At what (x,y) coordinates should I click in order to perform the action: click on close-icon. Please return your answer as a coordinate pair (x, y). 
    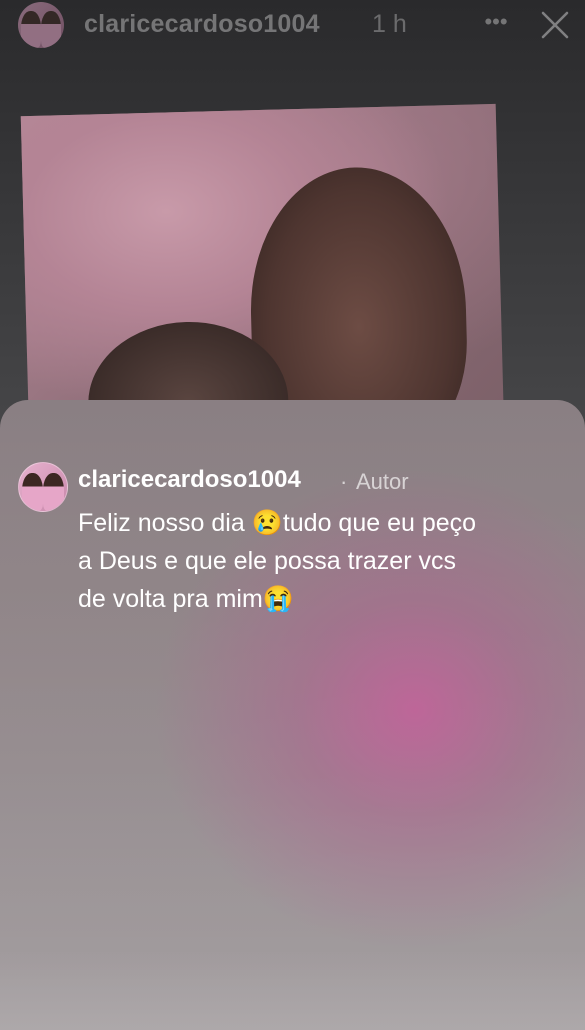
    Looking at the image, I should click on (555, 25).